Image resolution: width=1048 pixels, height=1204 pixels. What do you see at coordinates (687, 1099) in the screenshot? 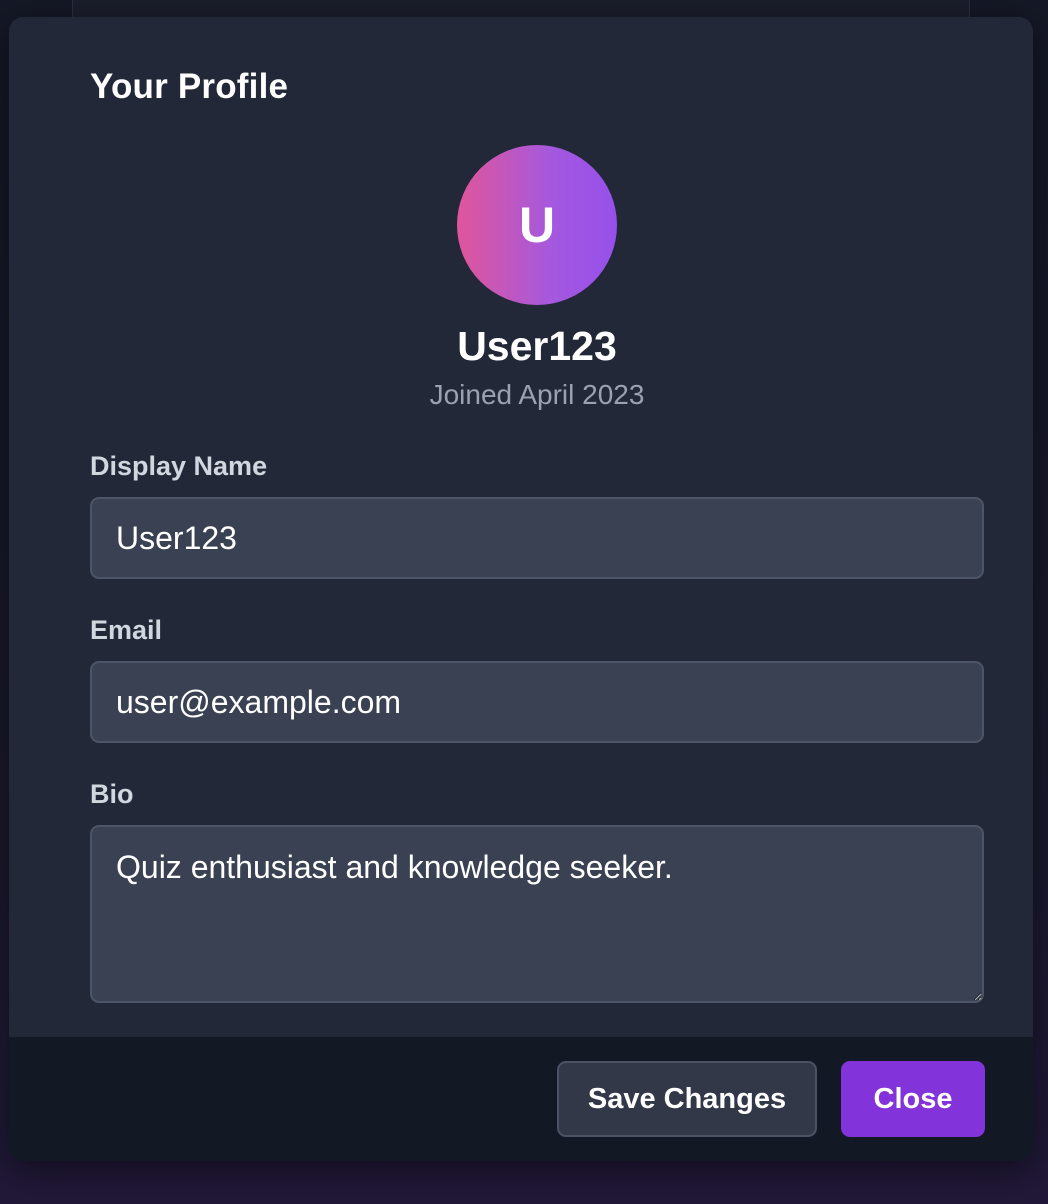
I see `save-changes-button: Save Changes` at bounding box center [687, 1099].